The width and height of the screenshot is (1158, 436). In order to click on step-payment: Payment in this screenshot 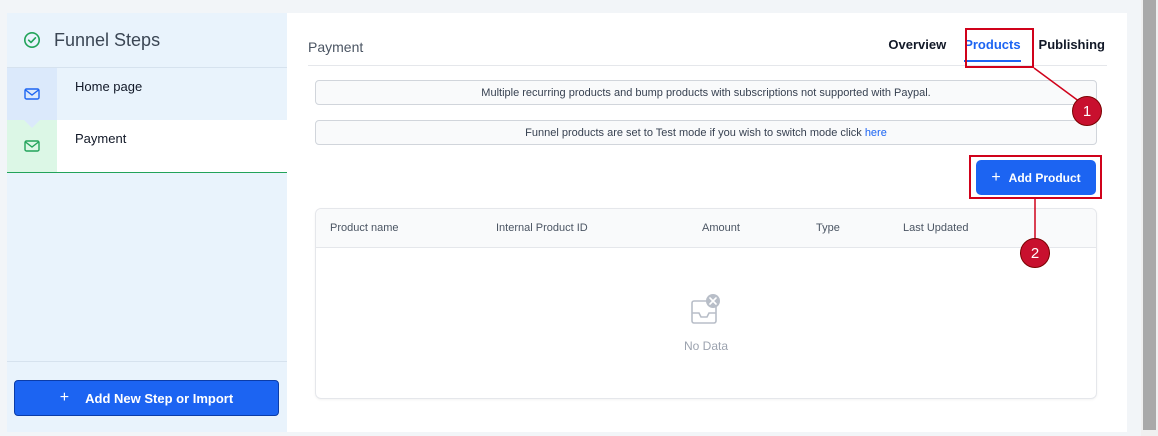, I will do `click(147, 146)`.